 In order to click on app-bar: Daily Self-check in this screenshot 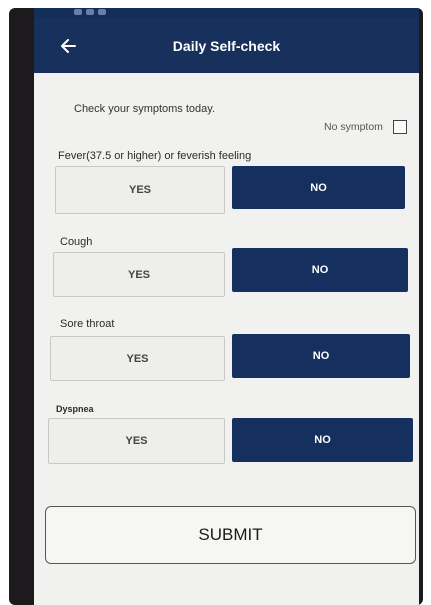, I will do `click(226, 45)`.